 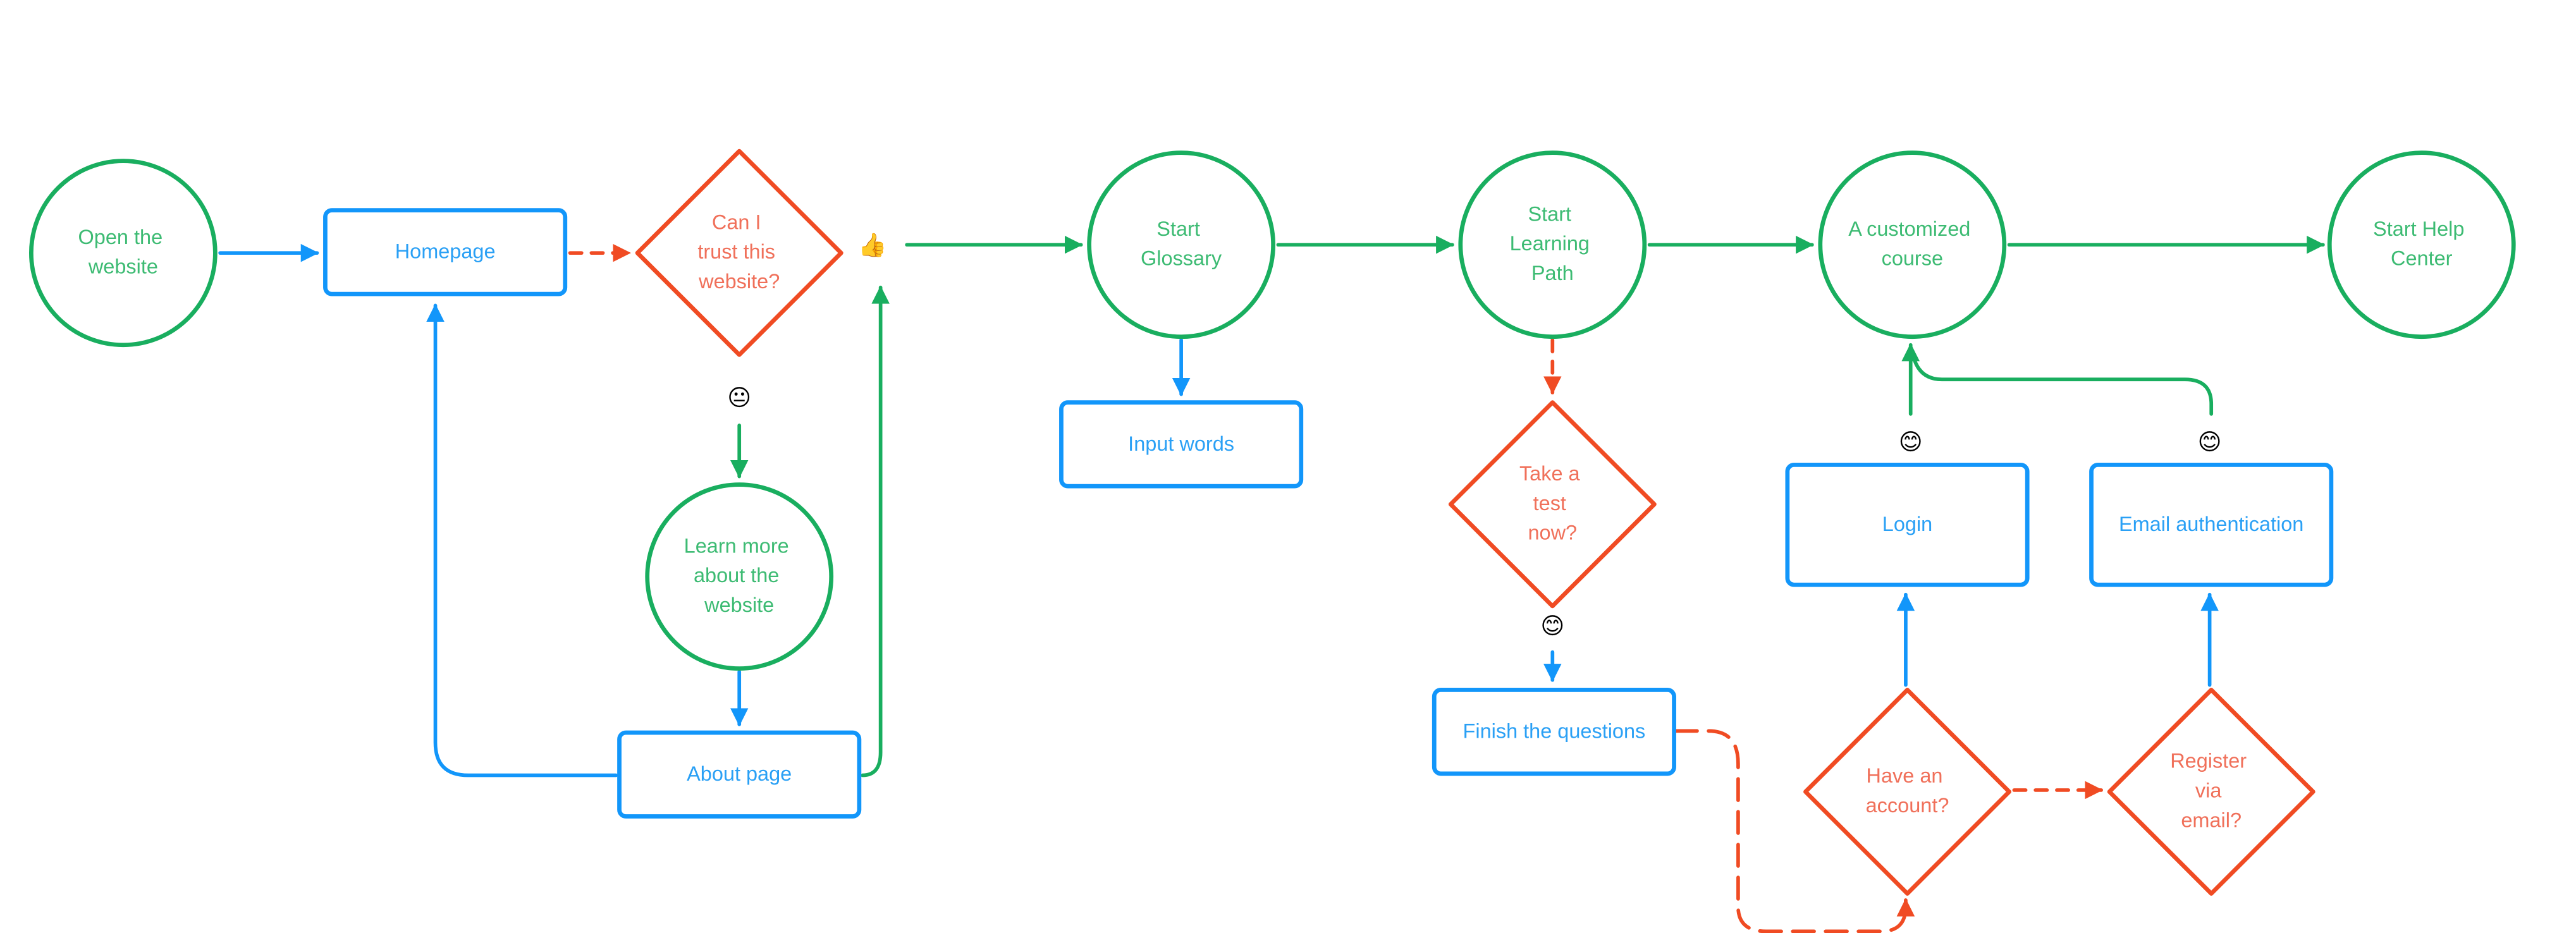 I want to click on node-label: Email authentication, so click(x=2211, y=524).